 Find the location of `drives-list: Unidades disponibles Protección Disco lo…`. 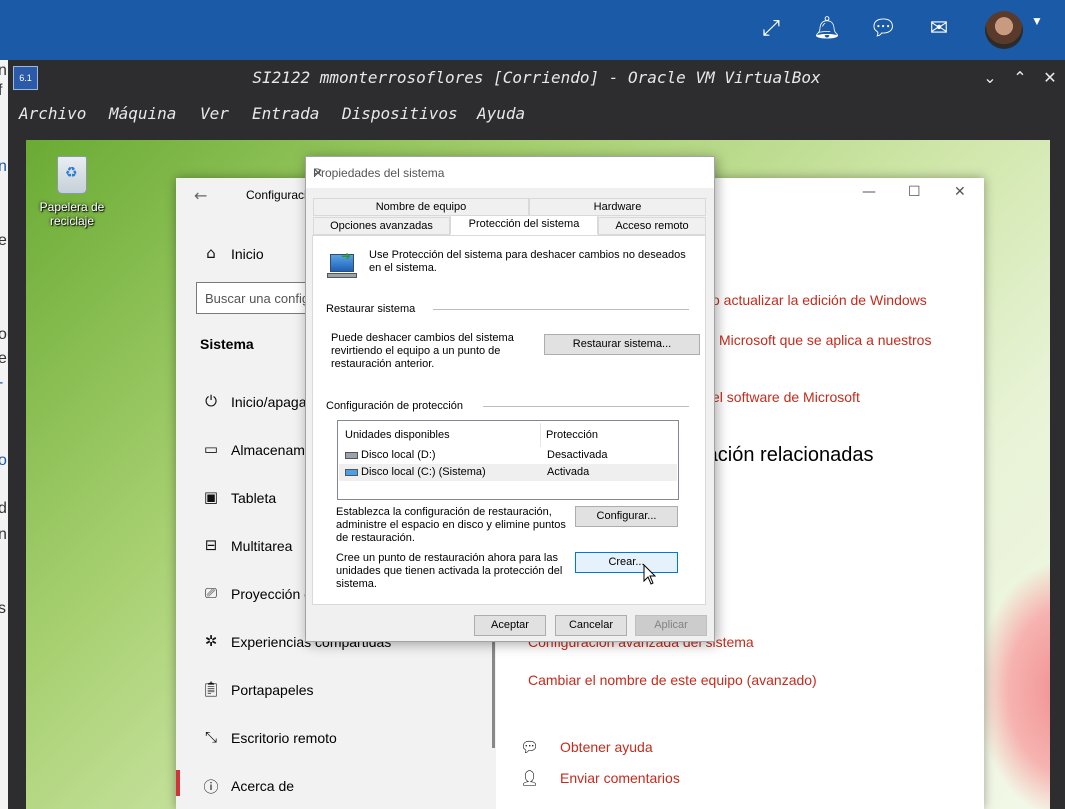

drives-list: Unidades disponibles Protección Disco lo… is located at coordinates (508, 460).